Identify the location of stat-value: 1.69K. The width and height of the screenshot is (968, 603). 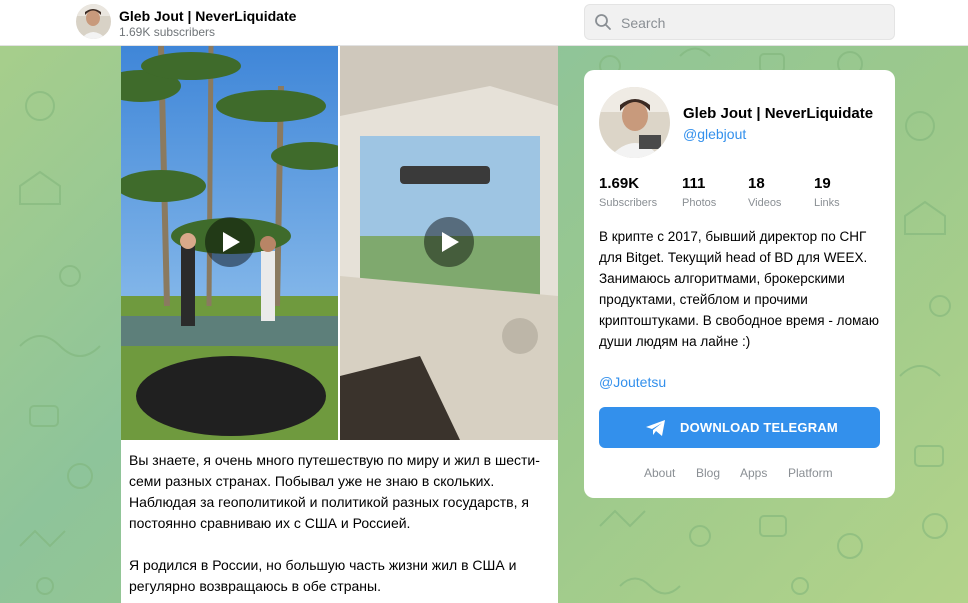
(619, 183).